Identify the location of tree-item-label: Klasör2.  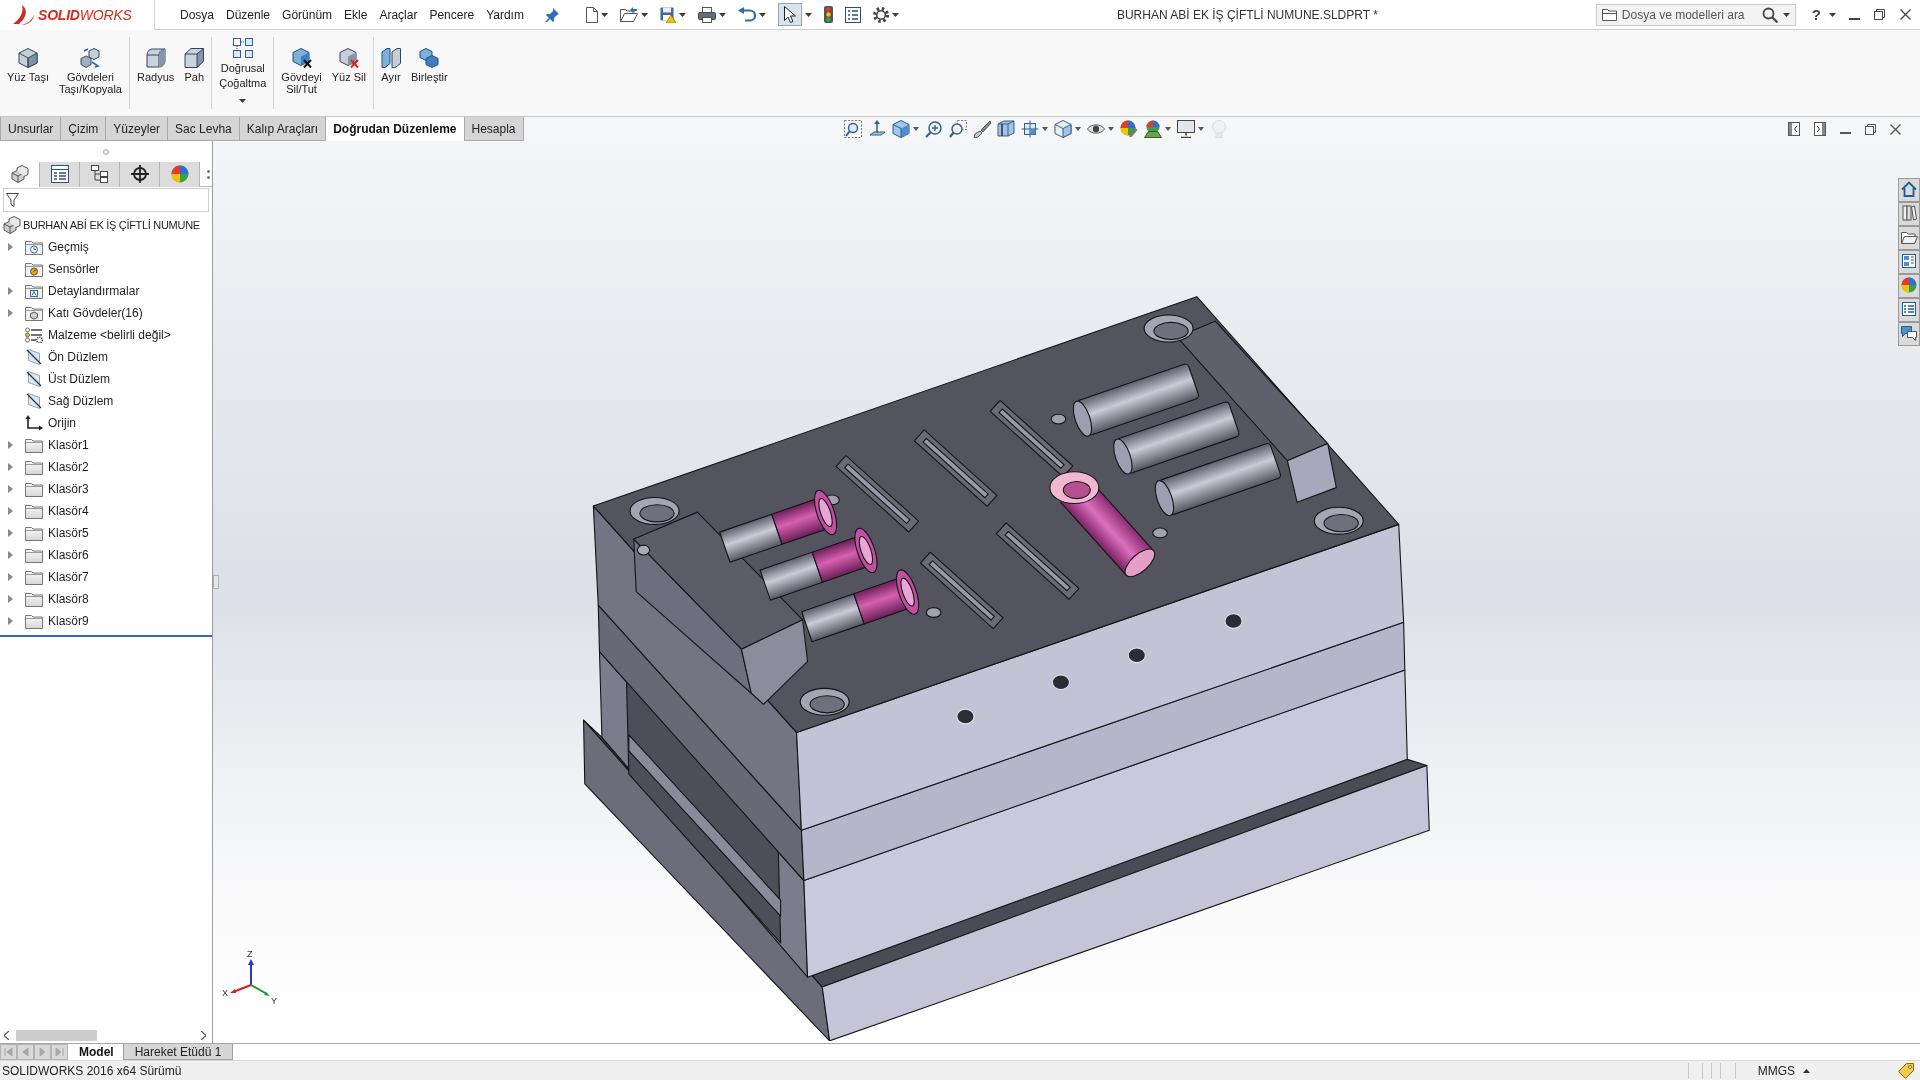
(68, 467).